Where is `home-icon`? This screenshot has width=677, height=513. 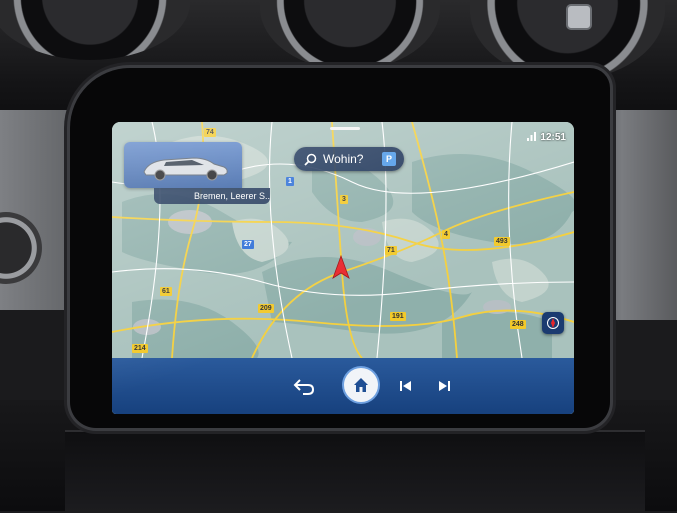 home-icon is located at coordinates (361, 385).